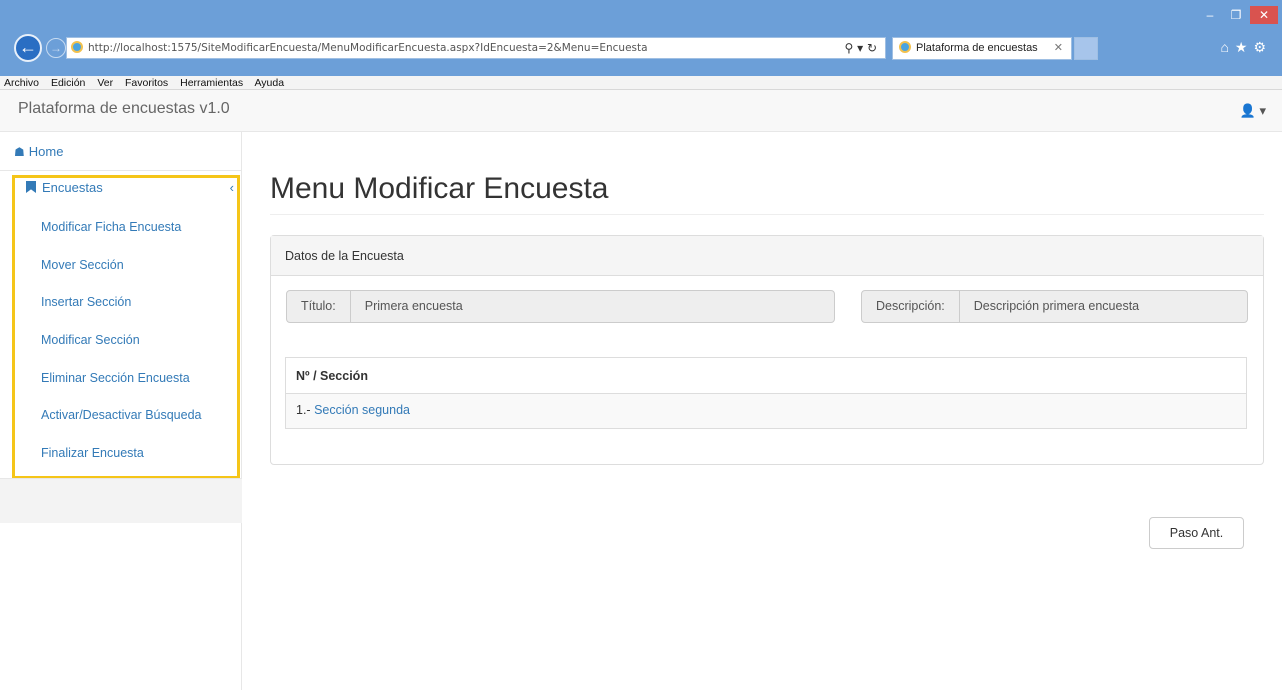 The height and width of the screenshot is (690, 1282). I want to click on close-icon: ✕, so click(1264, 15).